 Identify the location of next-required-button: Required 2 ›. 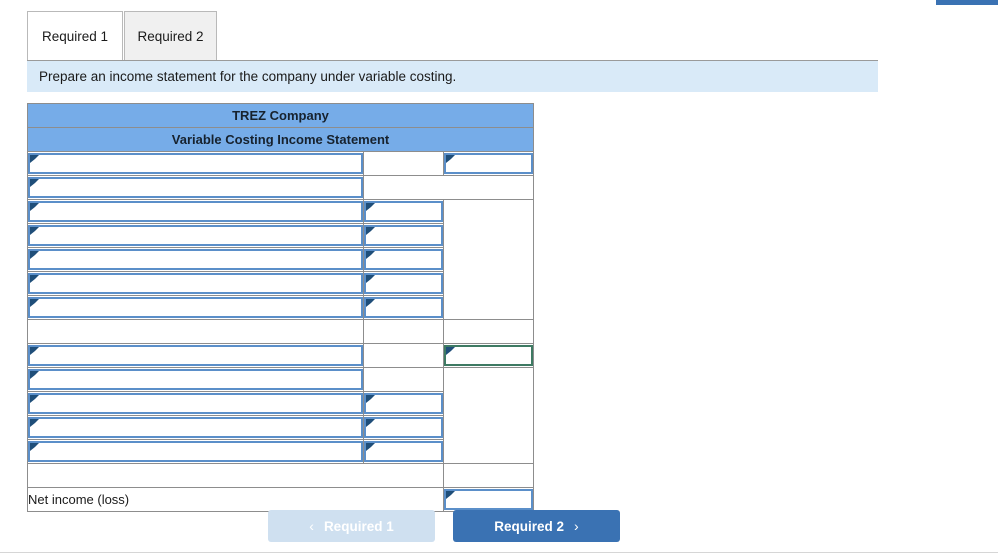
(536, 526).